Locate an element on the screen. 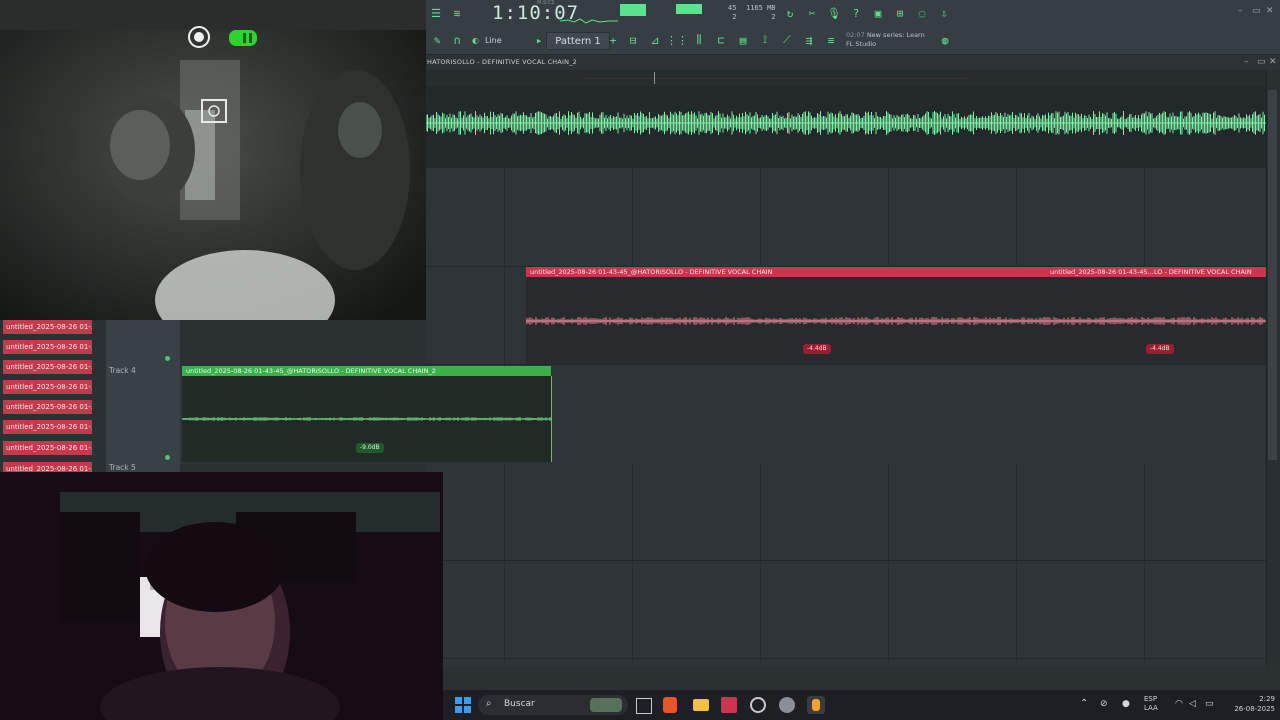  playhead is located at coordinates (654, 78).